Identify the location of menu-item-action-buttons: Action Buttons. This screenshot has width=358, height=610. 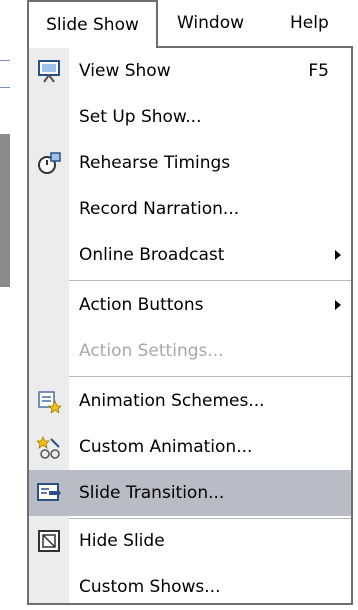
(190, 305).